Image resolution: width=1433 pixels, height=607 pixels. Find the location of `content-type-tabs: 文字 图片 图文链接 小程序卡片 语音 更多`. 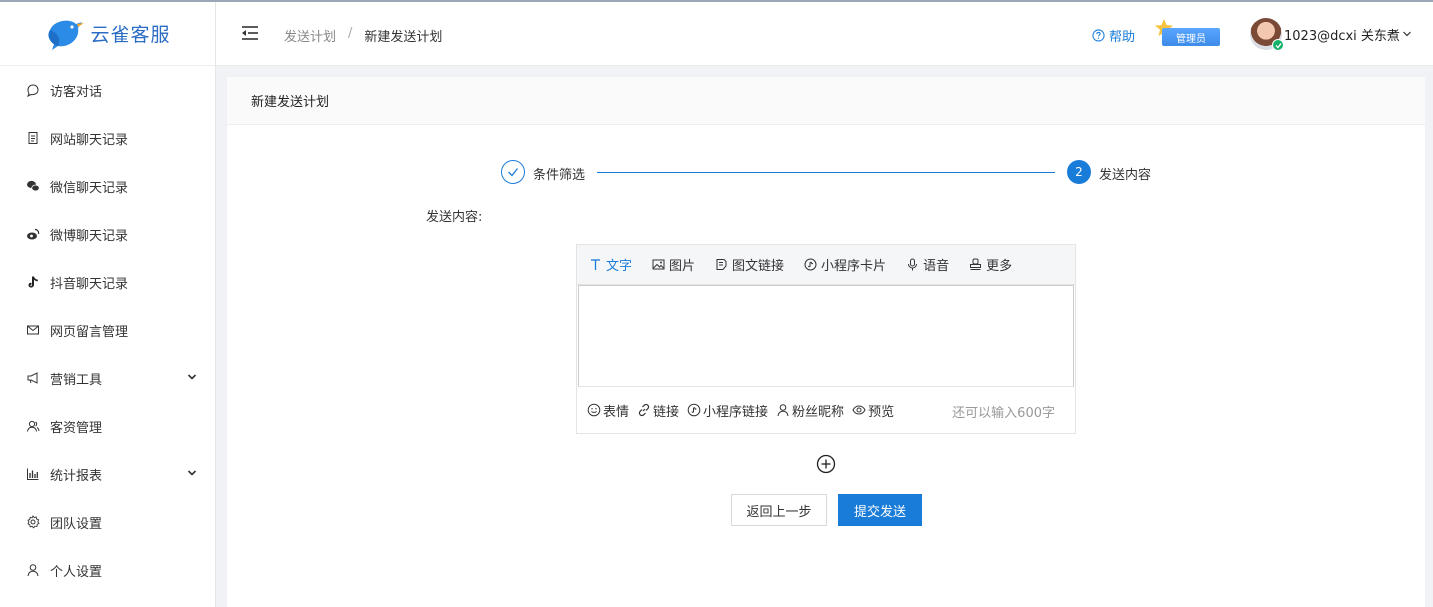

content-type-tabs: 文字 图片 图文链接 小程序卡片 语音 更多 is located at coordinates (826, 265).